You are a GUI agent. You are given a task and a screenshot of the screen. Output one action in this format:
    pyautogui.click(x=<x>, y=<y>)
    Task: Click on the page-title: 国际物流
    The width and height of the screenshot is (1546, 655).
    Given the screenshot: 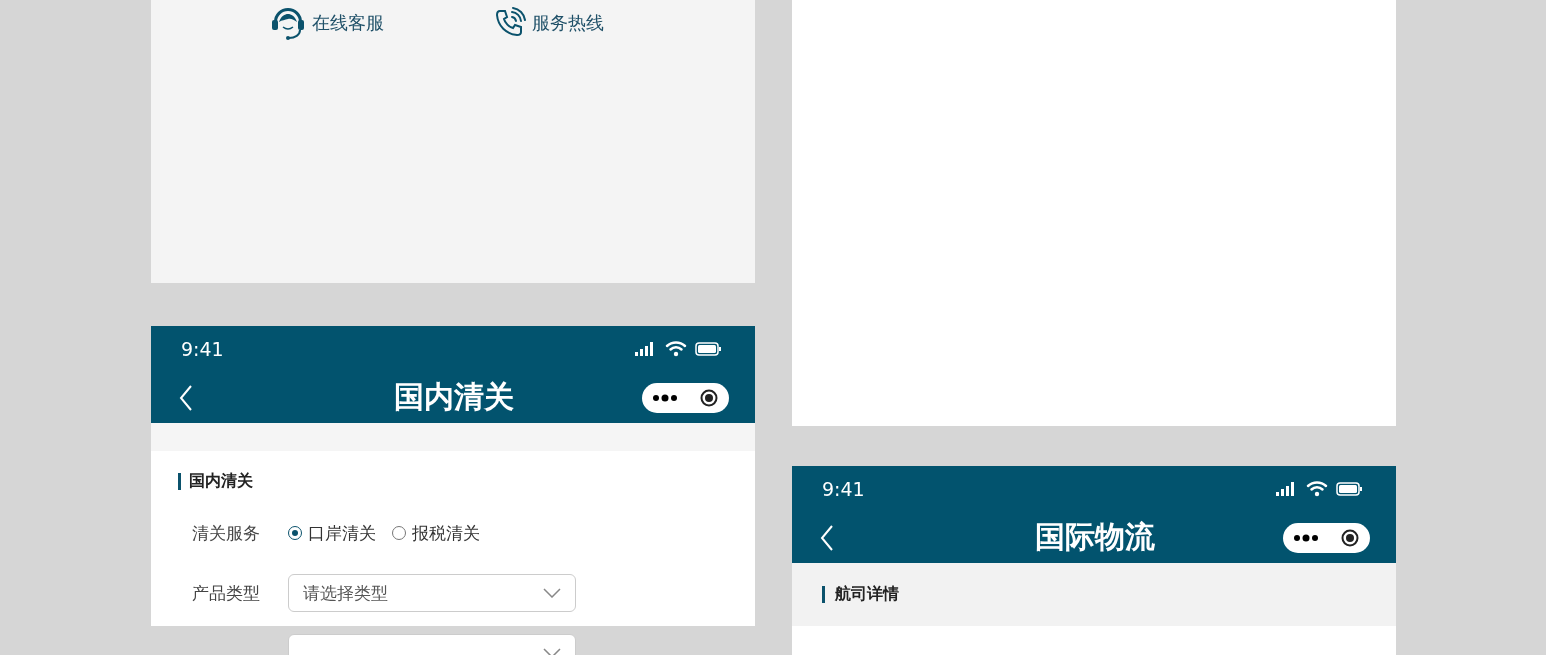 What is the action you would take?
    pyautogui.click(x=1095, y=537)
    